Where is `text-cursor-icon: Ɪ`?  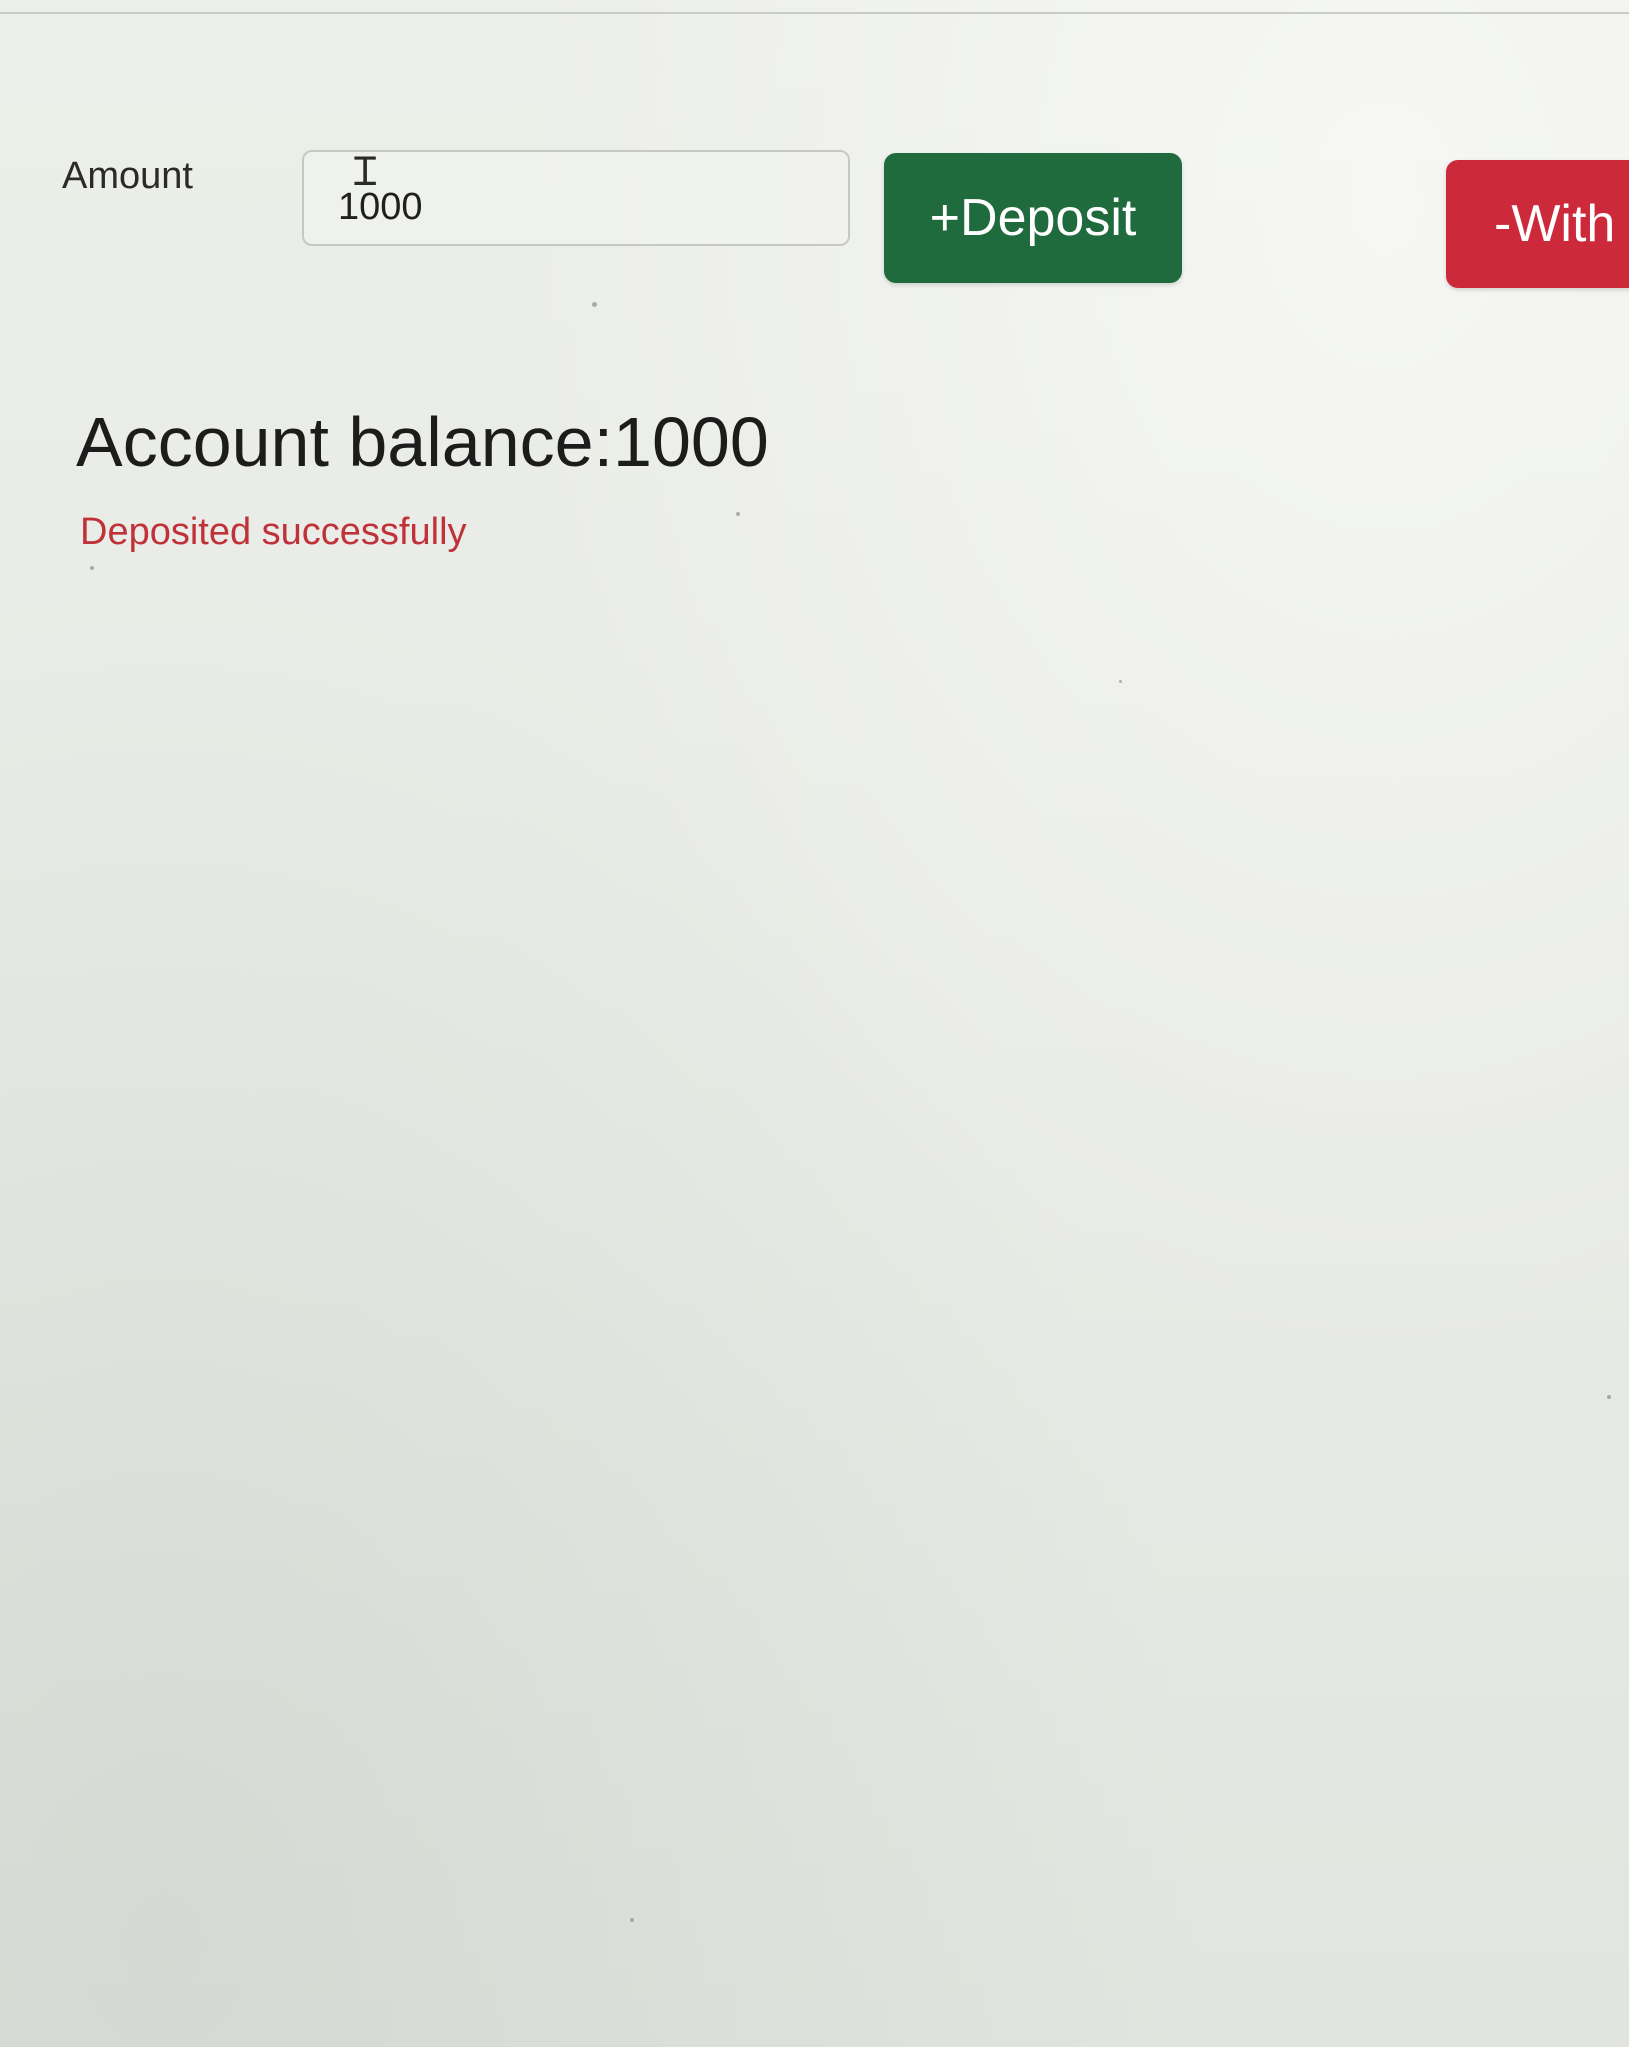 text-cursor-icon: Ɪ is located at coordinates (365, 172).